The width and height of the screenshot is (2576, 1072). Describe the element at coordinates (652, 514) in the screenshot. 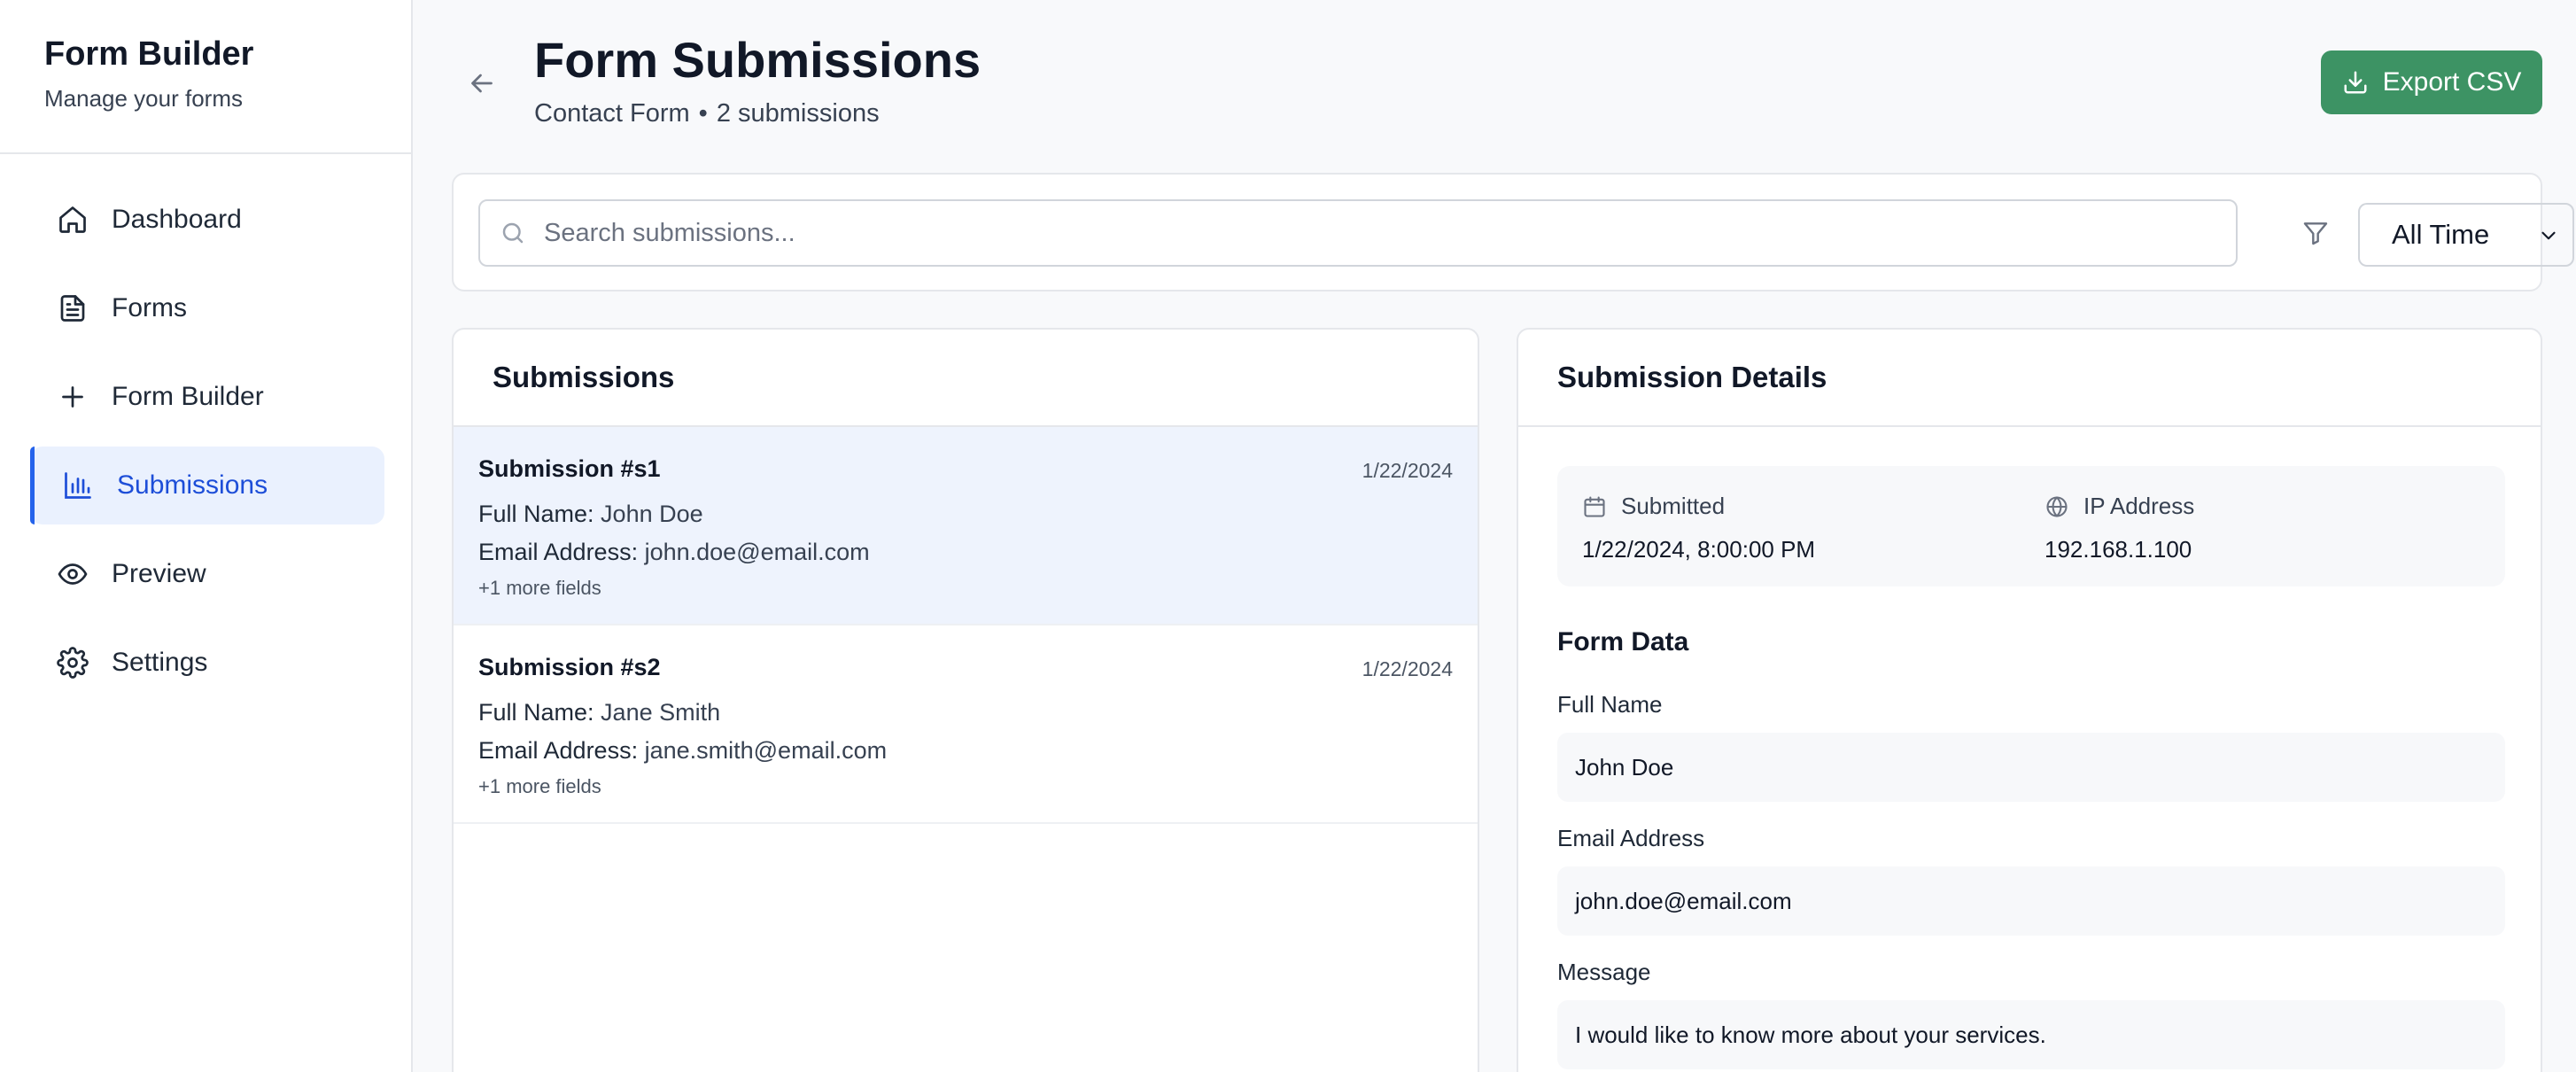

I see `field-value: John Doe` at that location.